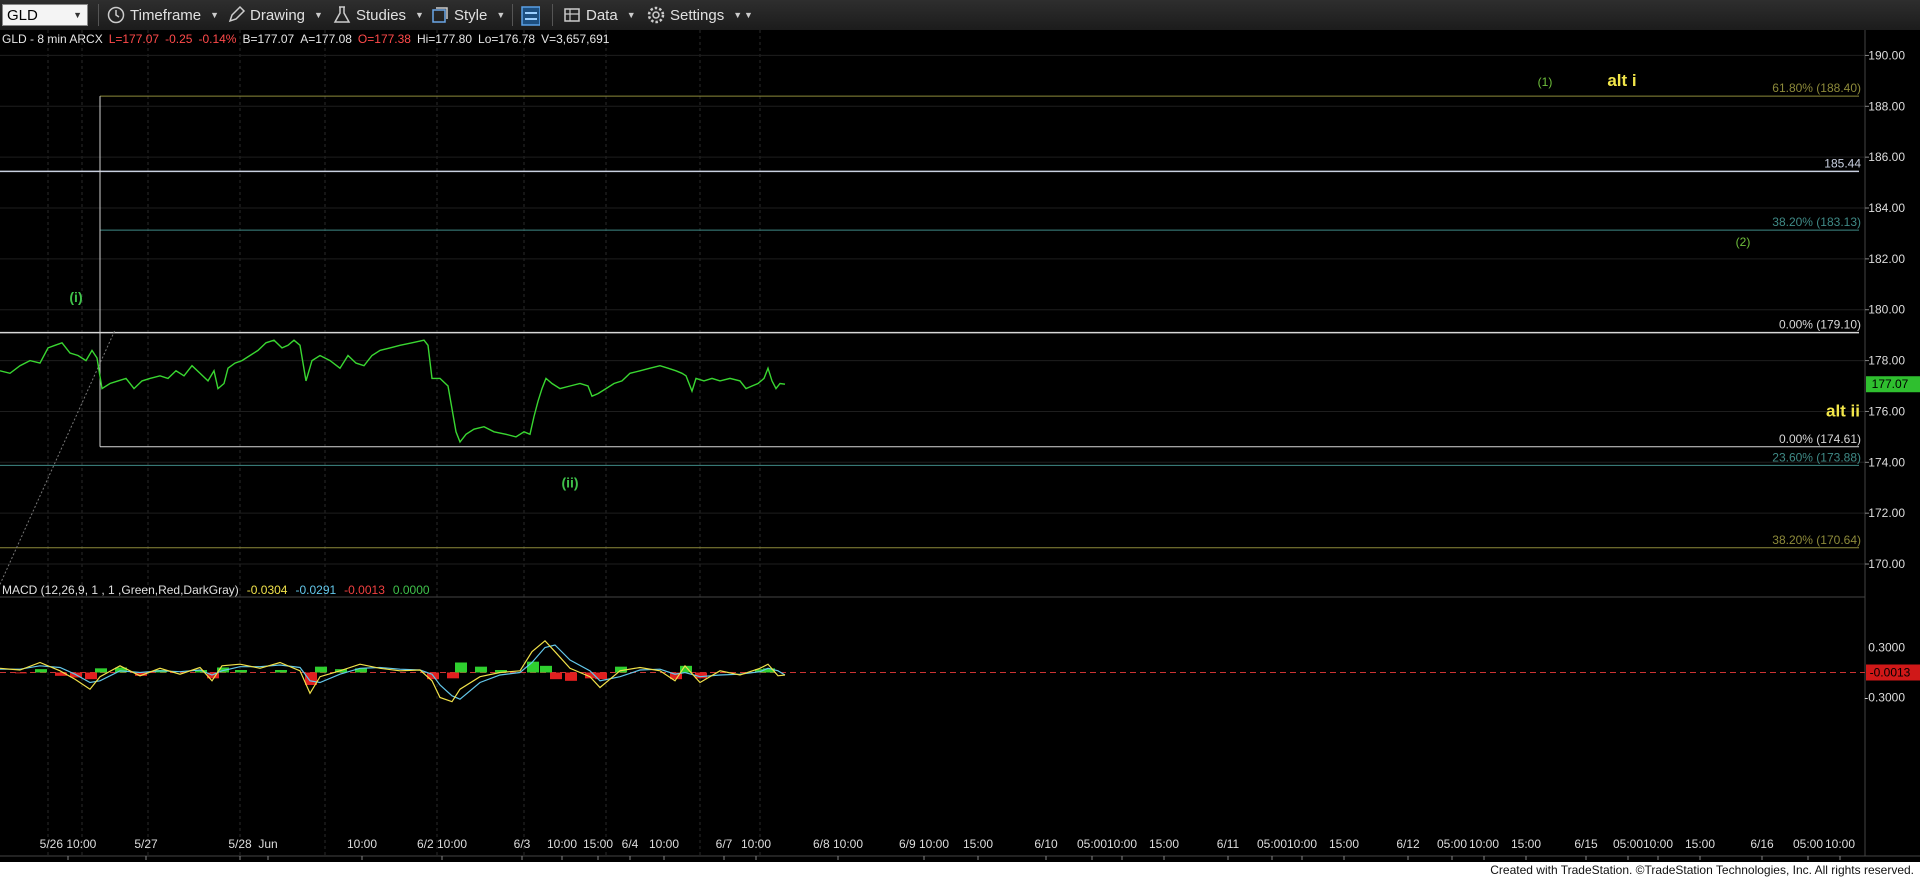  I want to click on macd-value: -0.0013, so click(364, 590).